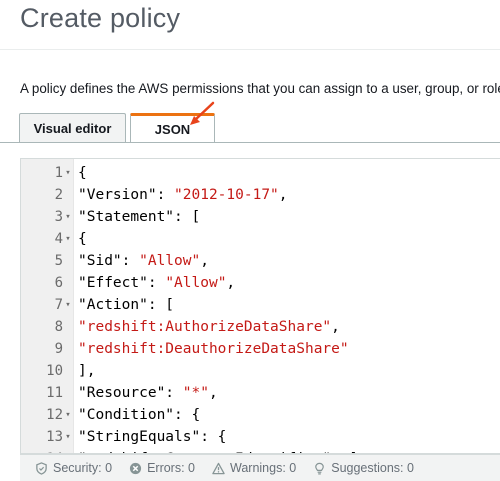 Image resolution: width=500 pixels, height=481 pixels. What do you see at coordinates (58, 239) in the screenshot?
I see `line-number: 4` at bounding box center [58, 239].